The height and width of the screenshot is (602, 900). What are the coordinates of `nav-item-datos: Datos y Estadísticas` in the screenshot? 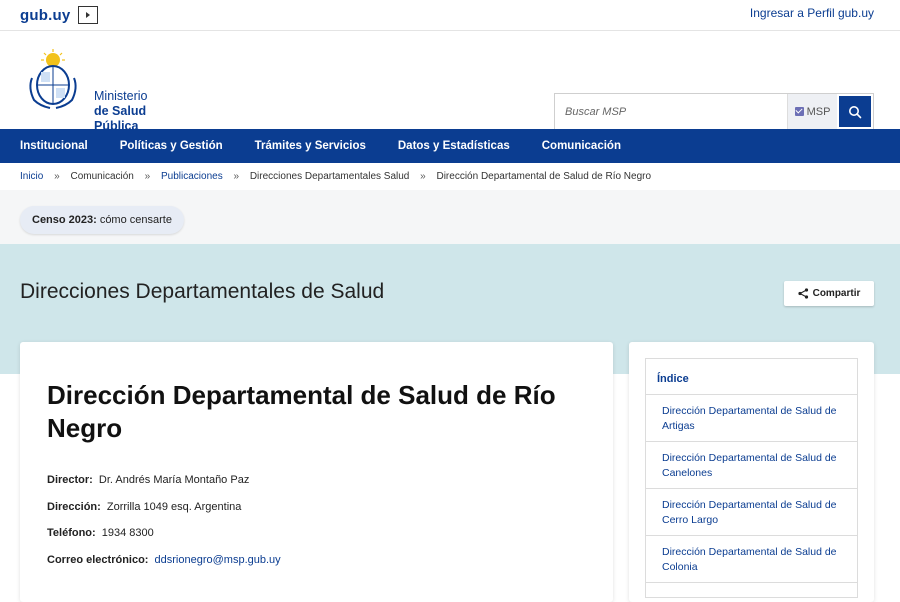 It's located at (454, 146).